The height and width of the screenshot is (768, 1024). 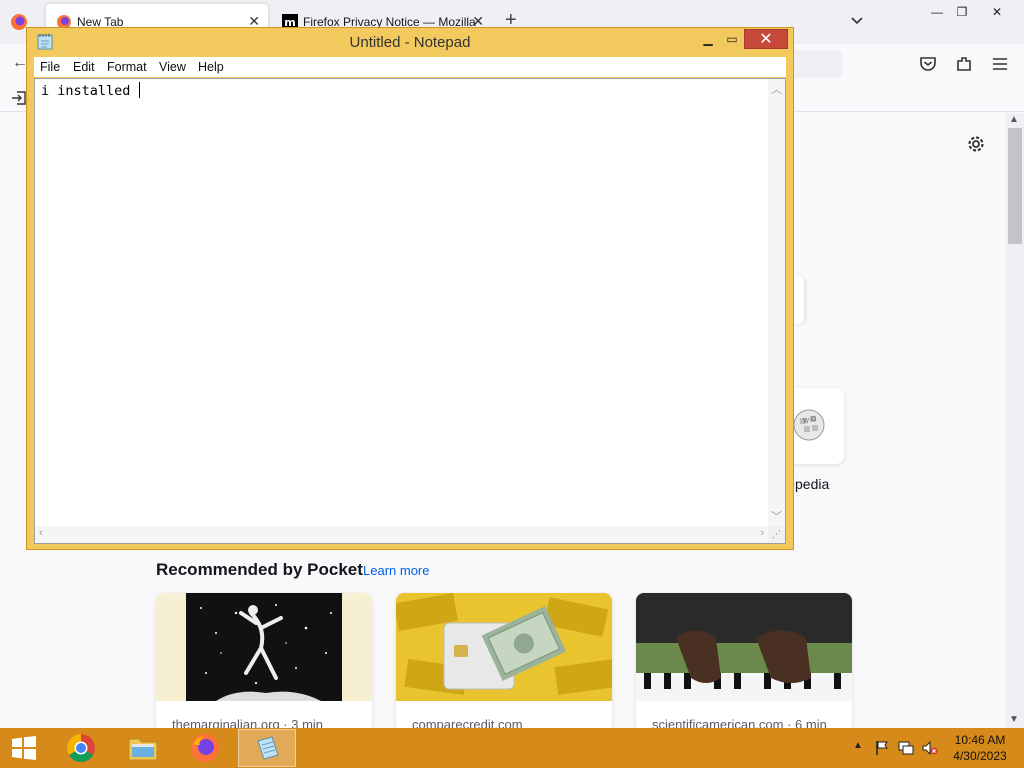 I want to click on firefox-icon, so click(x=205, y=748).